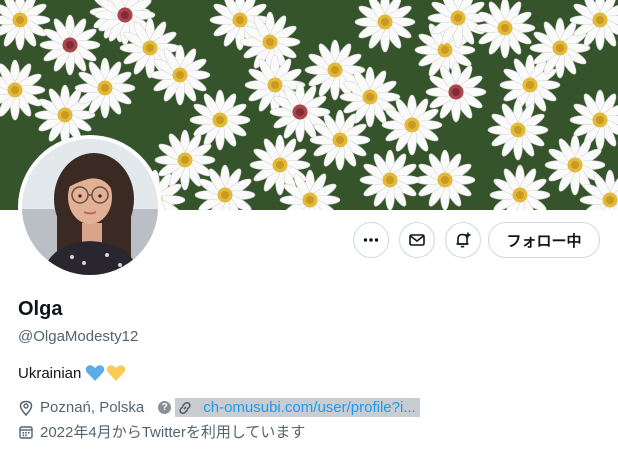  I want to click on profile-name: Olga, so click(40, 309).